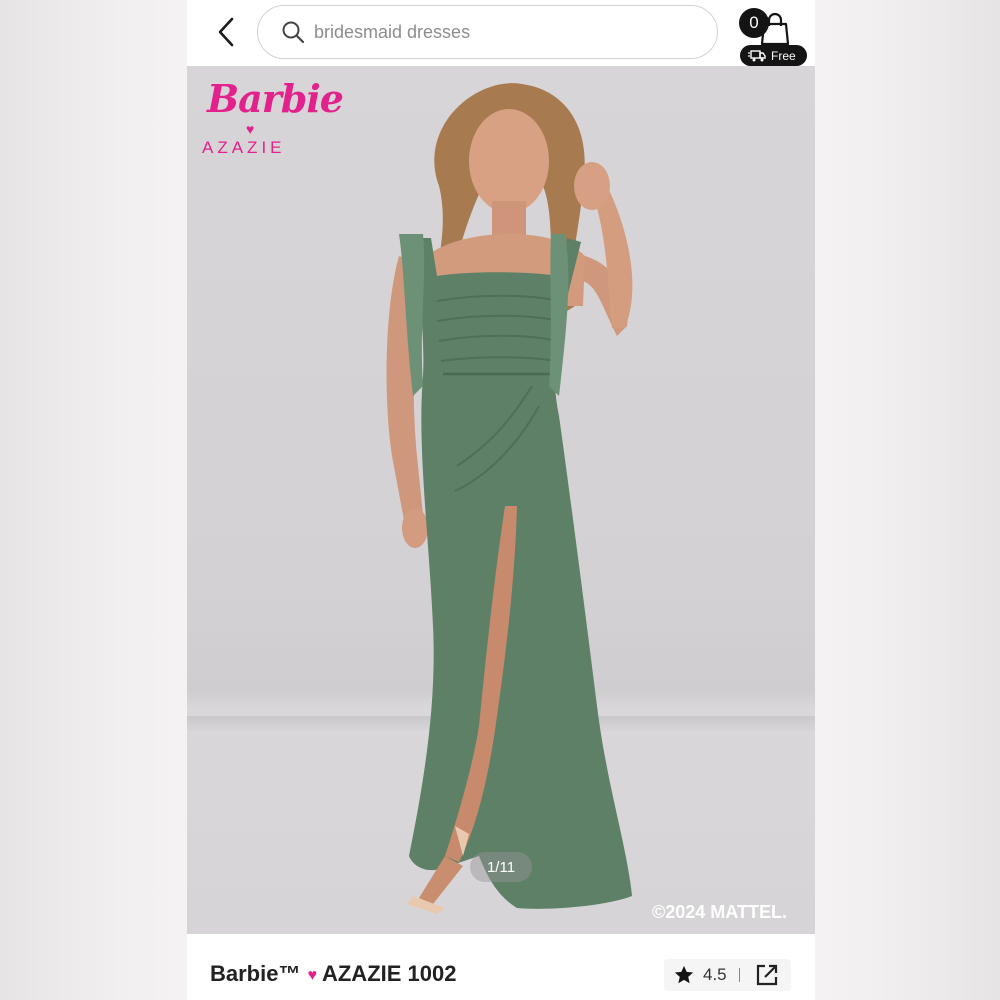  Describe the element at coordinates (783, 55) in the screenshot. I see `free-shipping-label: Free` at that location.